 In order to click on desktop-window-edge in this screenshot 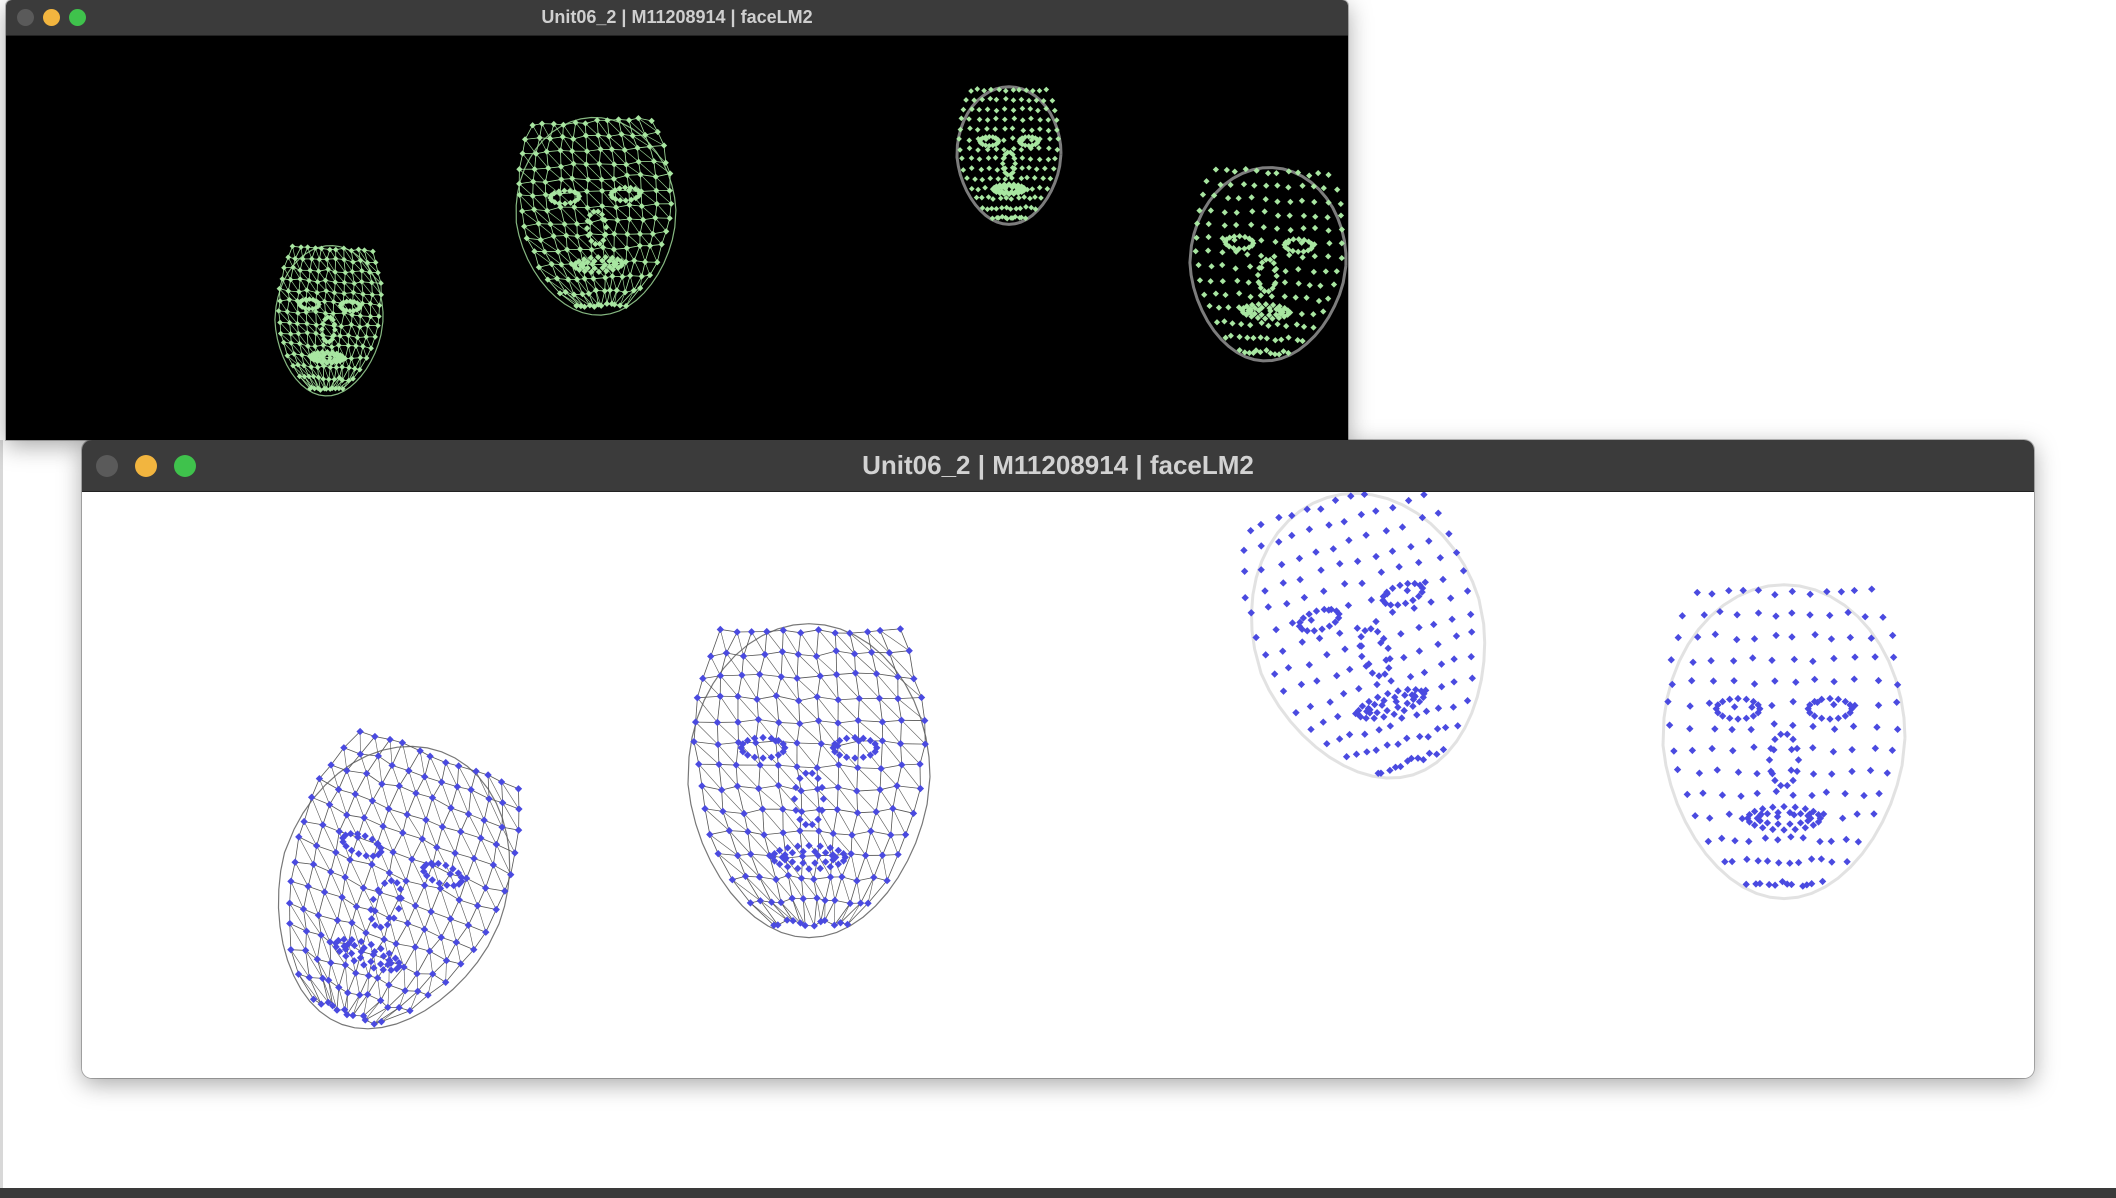, I will do `click(1, 814)`.